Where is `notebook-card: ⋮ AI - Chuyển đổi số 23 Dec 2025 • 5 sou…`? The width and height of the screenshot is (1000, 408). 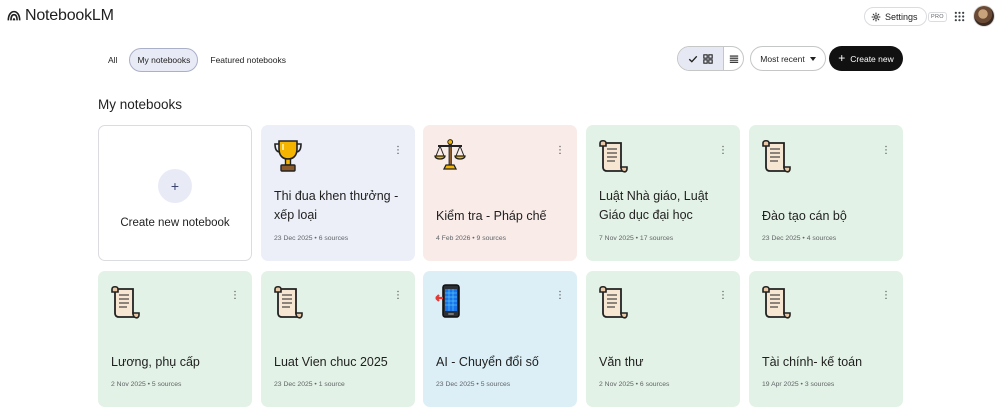
notebook-card: ⋮ AI - Chuyển đổi số 23 Dec 2025 • 5 sou… is located at coordinates (500, 339).